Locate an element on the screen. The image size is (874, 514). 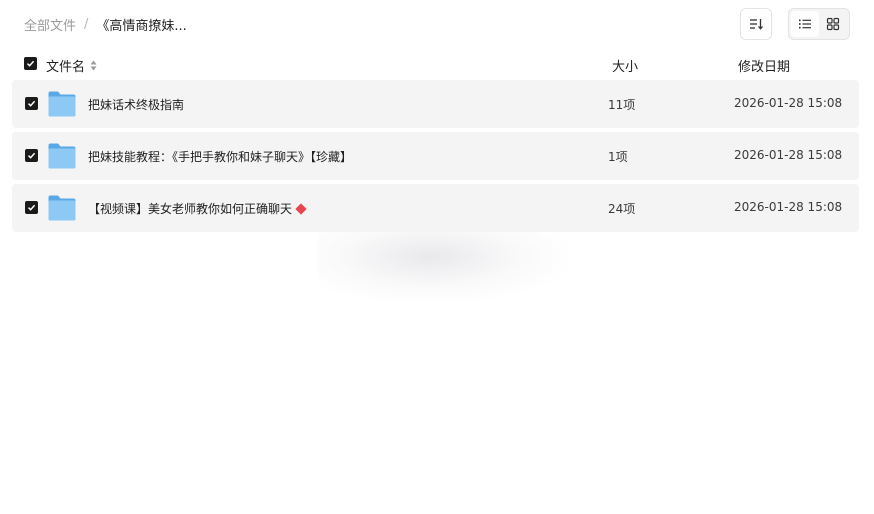
table-row: 【视频课】美女老师教你如何正确聊天 24项 2026-01-28 15:08 is located at coordinates (435, 208).